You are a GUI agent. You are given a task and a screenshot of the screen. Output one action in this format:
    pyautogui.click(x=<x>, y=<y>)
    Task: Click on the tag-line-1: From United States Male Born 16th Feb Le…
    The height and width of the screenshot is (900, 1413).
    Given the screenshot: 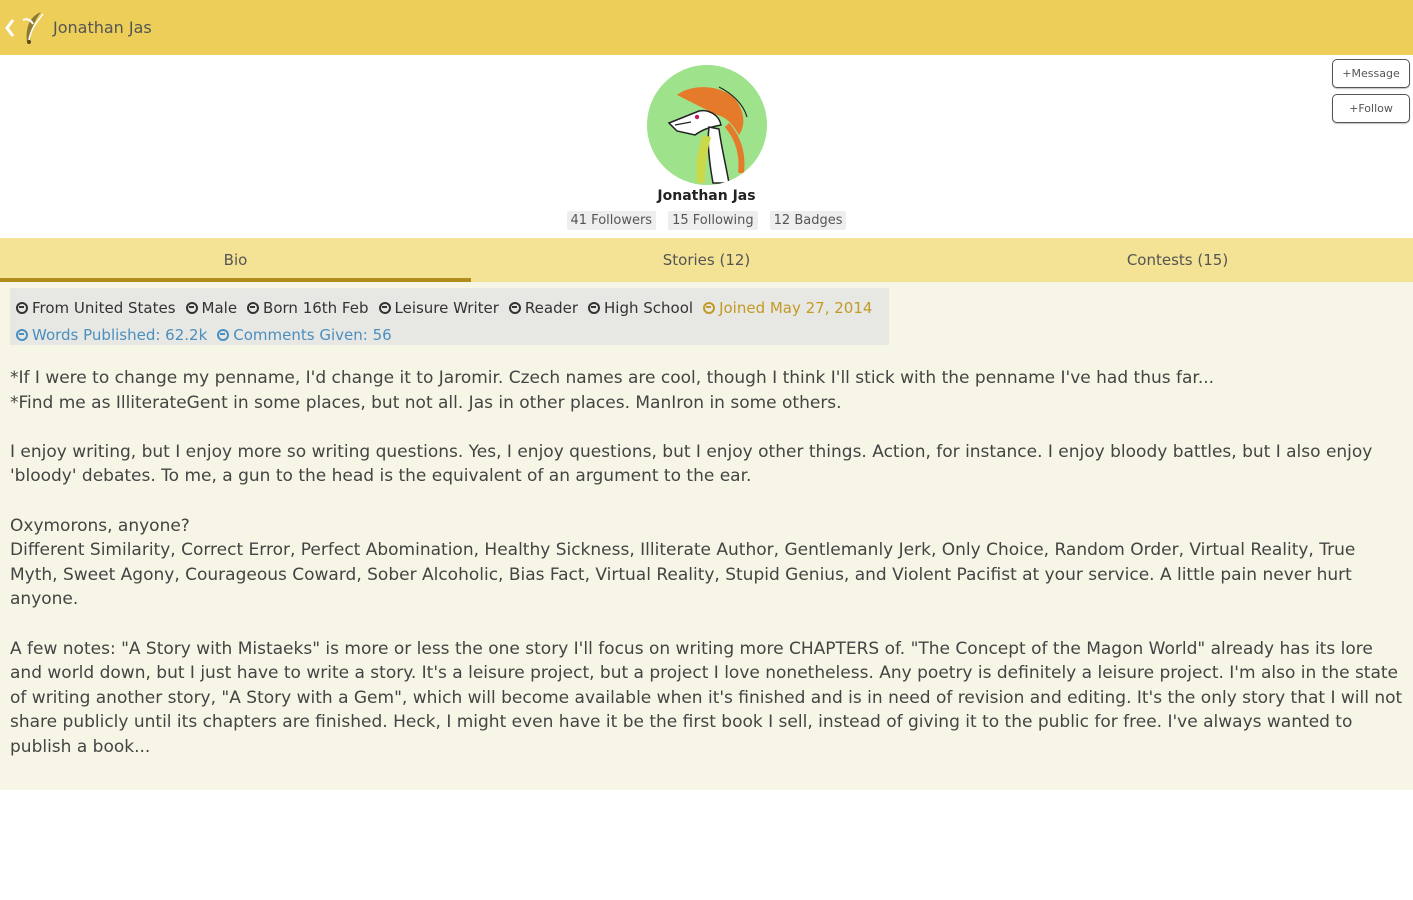 What is the action you would take?
    pyautogui.click(x=449, y=307)
    